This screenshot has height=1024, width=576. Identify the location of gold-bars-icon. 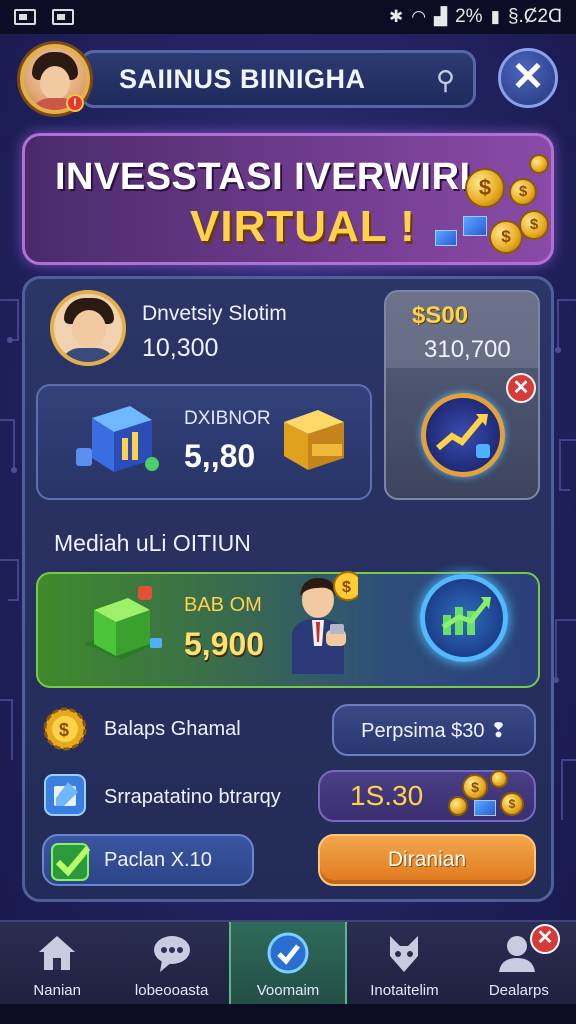
(314, 440).